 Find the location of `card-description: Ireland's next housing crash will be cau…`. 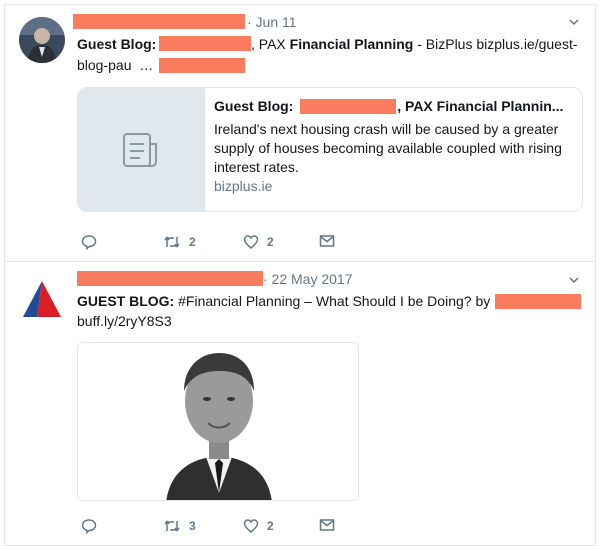

card-description: Ireland's next housing crash will be cau… is located at coordinates (388, 148).